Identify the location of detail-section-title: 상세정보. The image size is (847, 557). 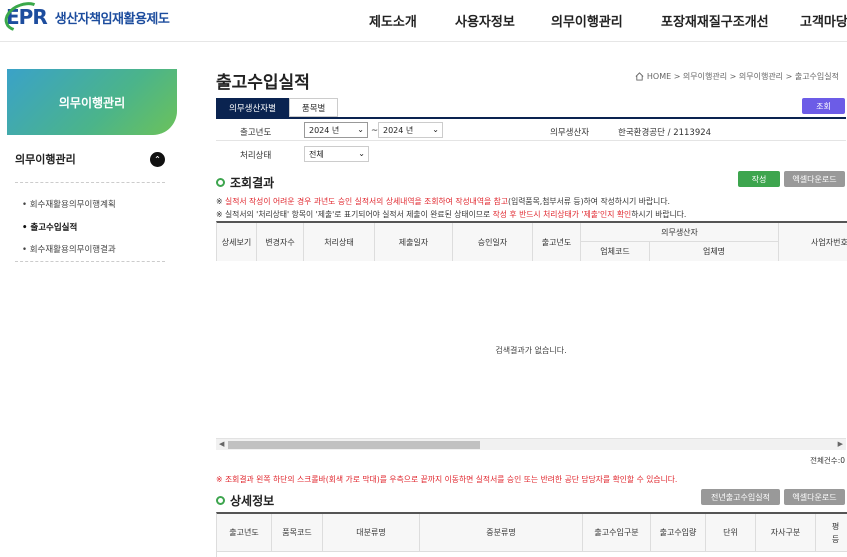
(245, 500).